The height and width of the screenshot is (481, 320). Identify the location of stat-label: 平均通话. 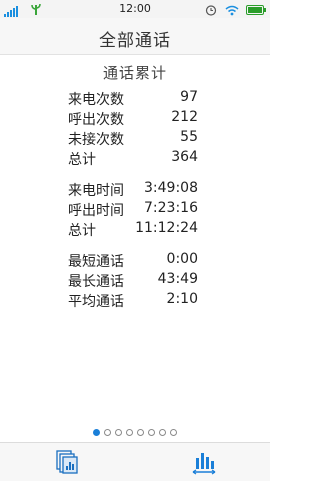
(96, 302).